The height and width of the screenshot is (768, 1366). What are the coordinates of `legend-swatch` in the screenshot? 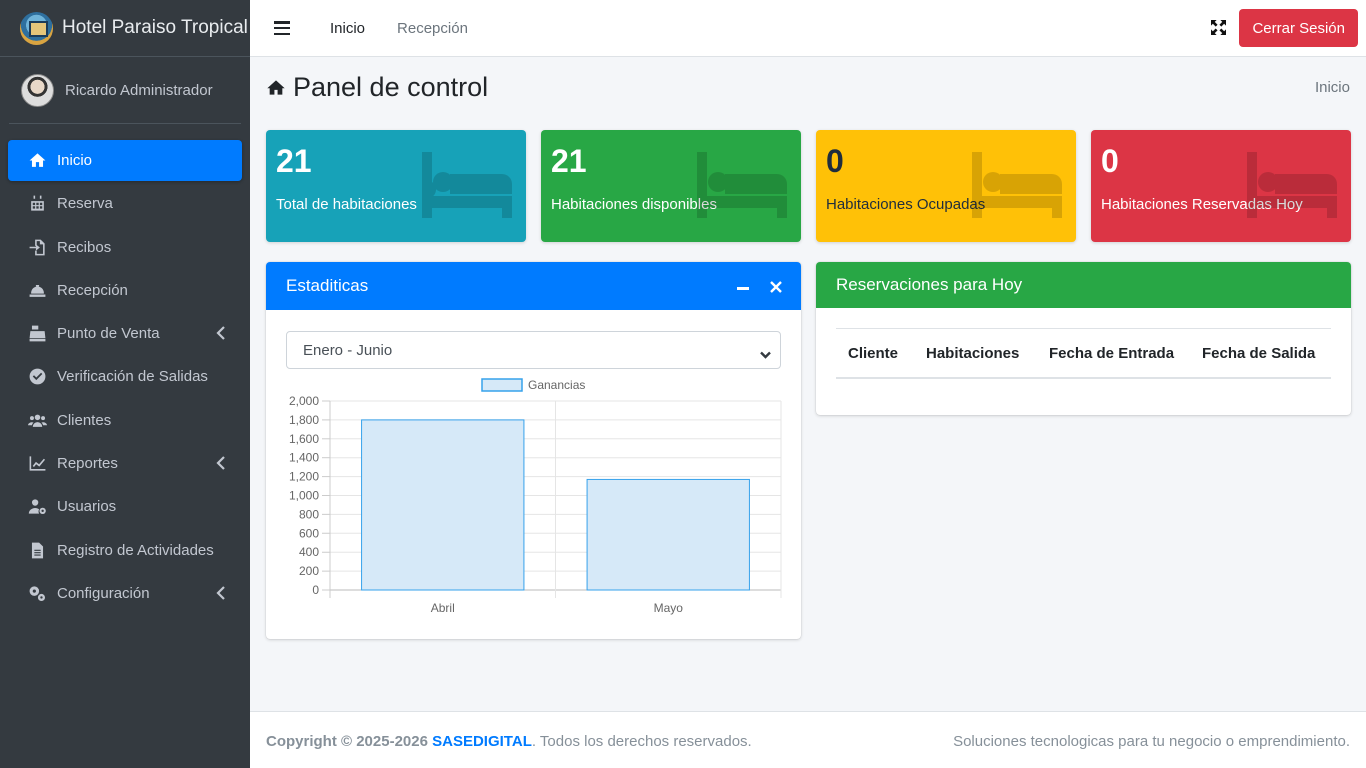 It's located at (502, 385).